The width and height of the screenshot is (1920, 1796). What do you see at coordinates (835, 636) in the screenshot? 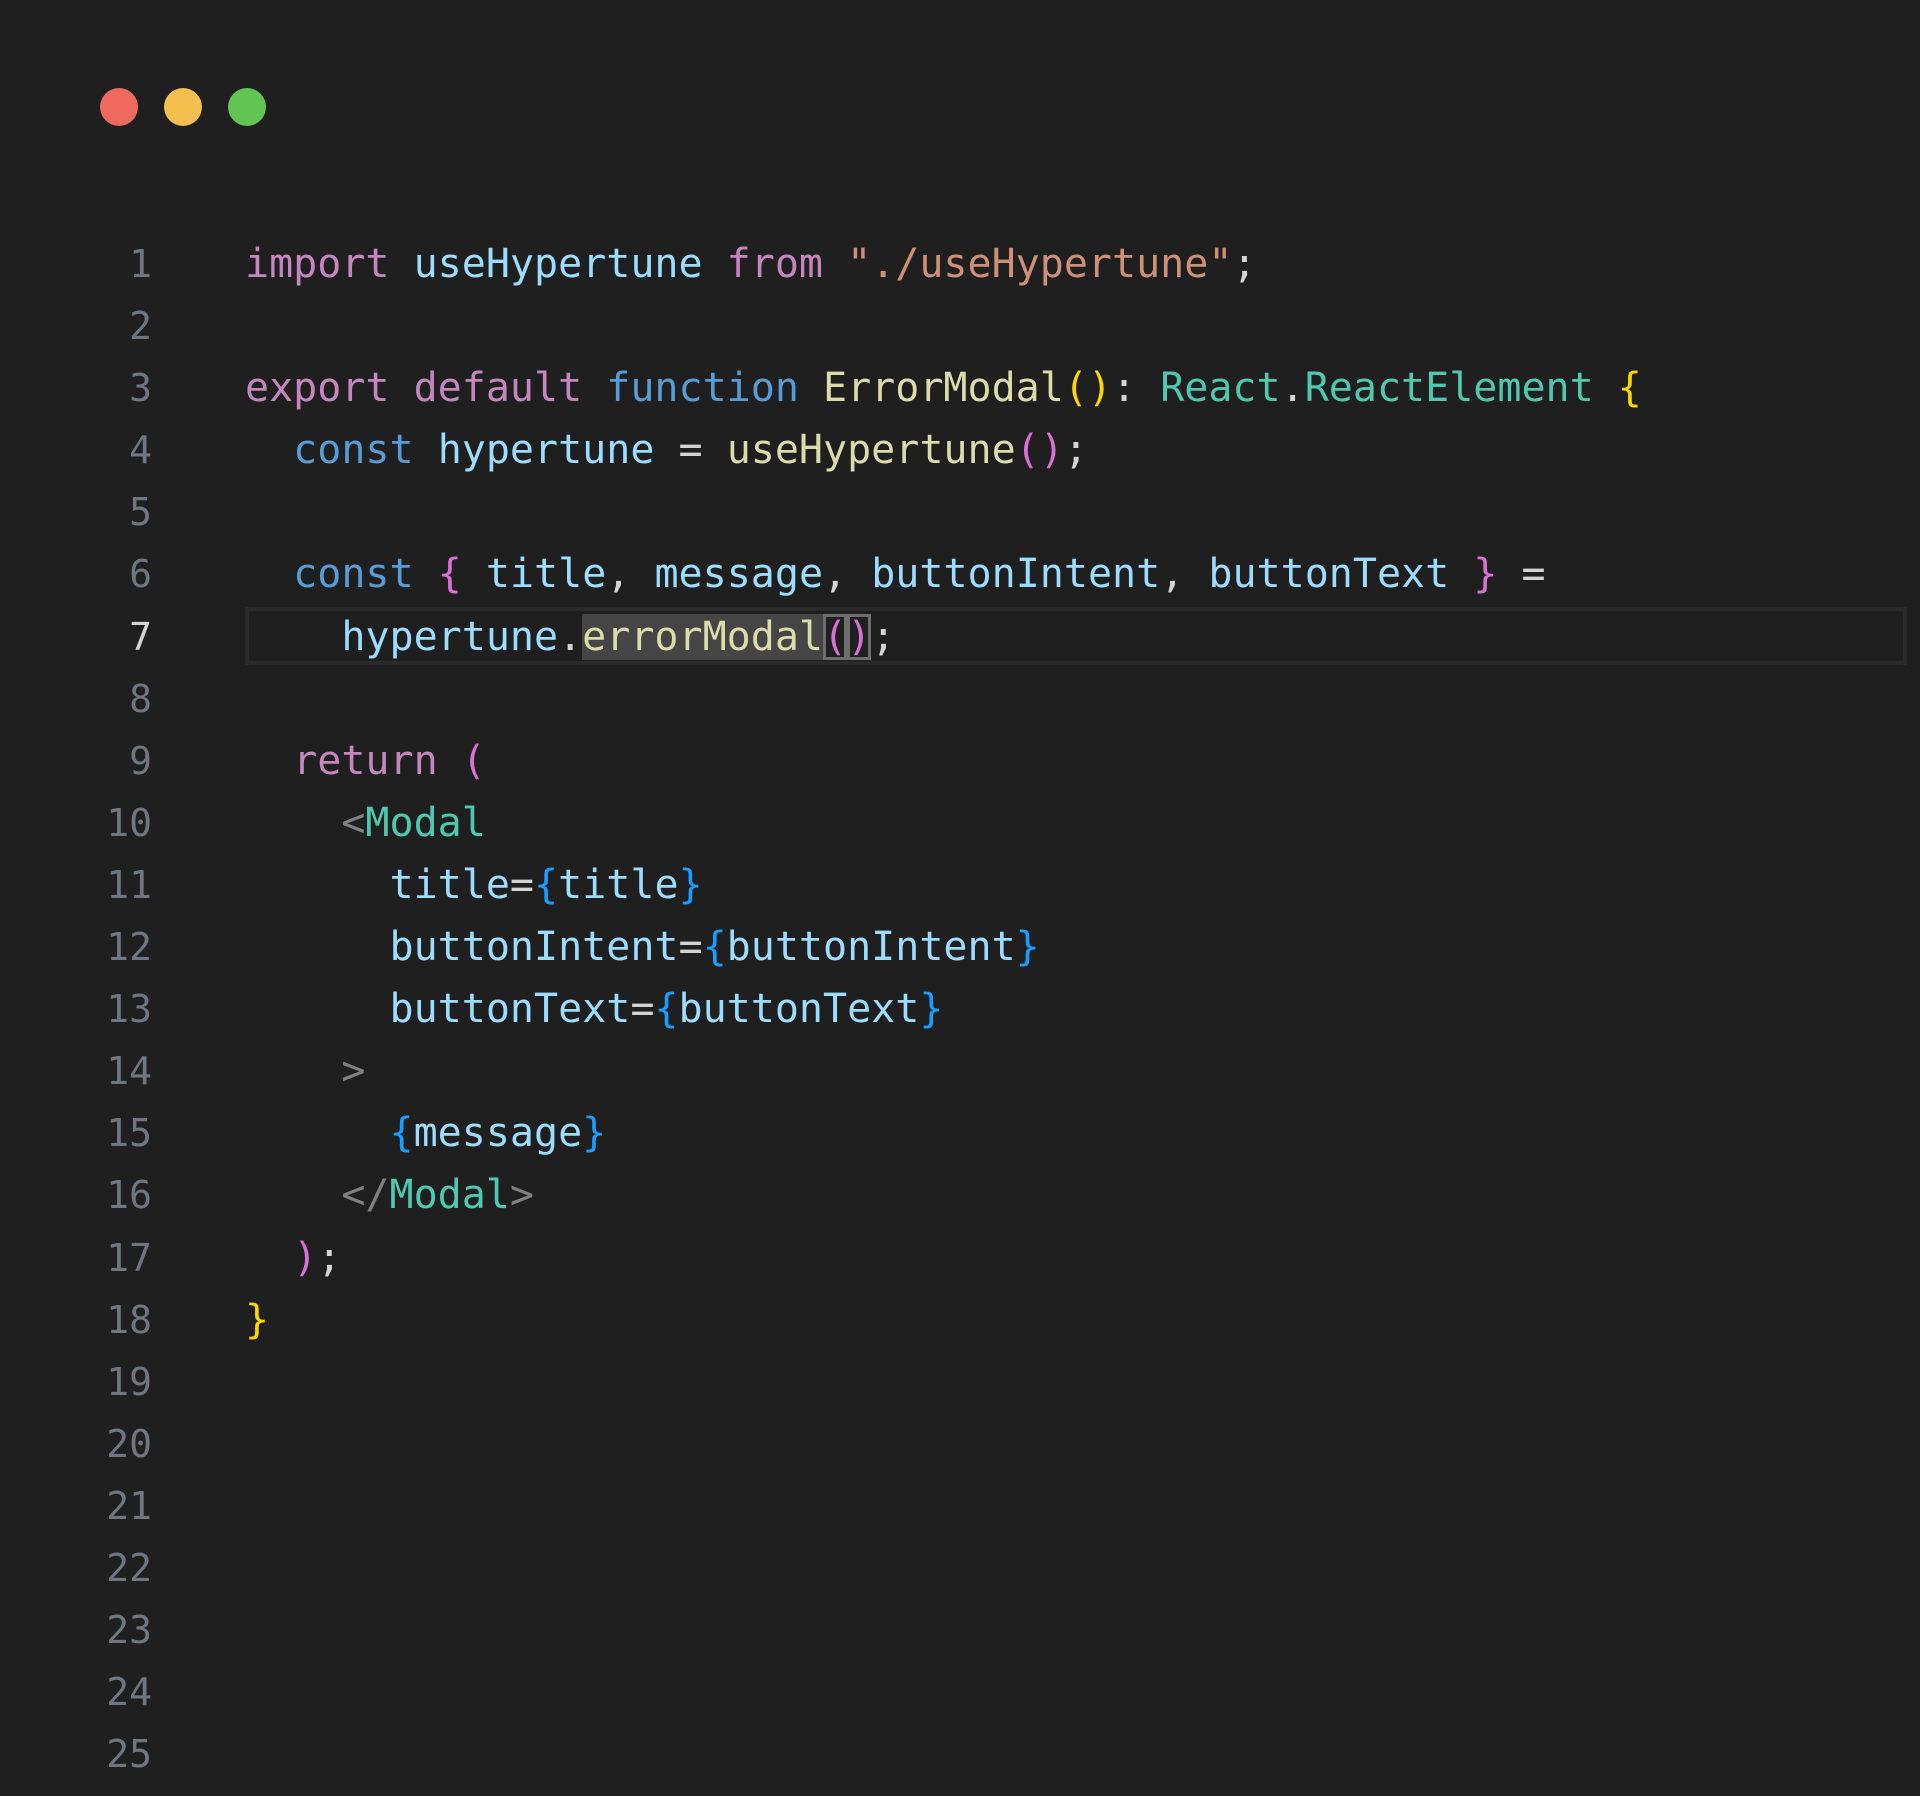
I see `code-token: (` at bounding box center [835, 636].